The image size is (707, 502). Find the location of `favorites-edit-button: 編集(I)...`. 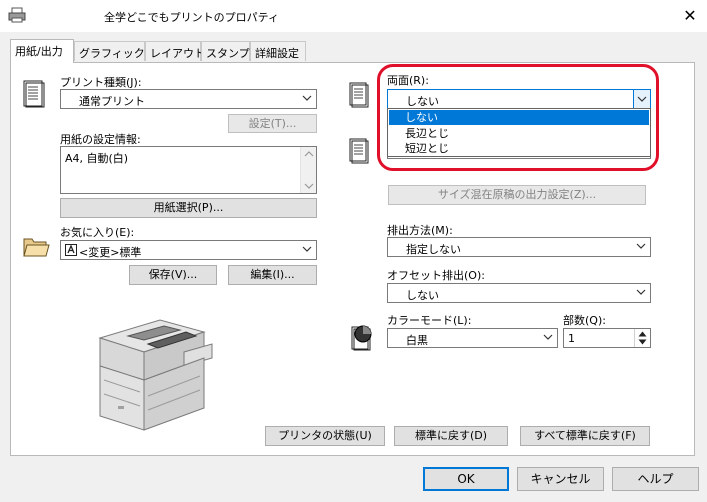

favorites-edit-button: 編集(I)... is located at coordinates (272, 275).